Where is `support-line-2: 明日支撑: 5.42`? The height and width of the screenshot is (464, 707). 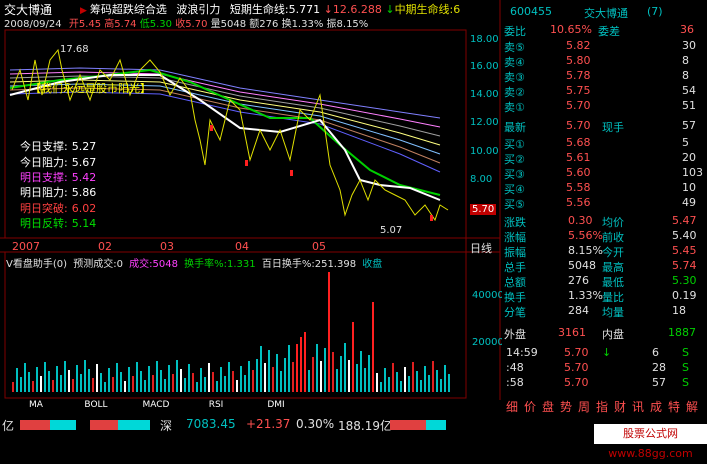 support-line-2: 明日支撑: 5.42 is located at coordinates (58, 177).